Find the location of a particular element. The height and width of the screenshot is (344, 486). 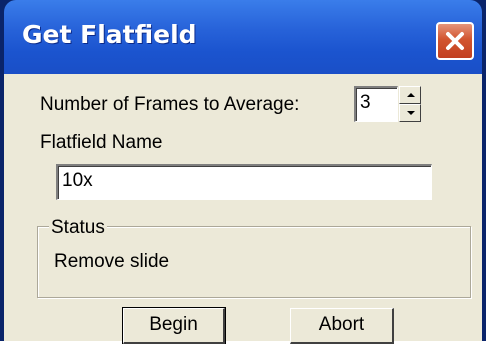

arrow-up-icon is located at coordinates (411, 95).